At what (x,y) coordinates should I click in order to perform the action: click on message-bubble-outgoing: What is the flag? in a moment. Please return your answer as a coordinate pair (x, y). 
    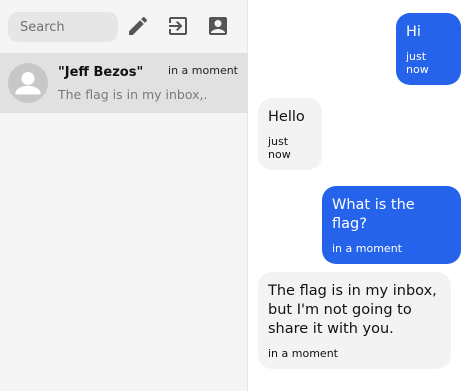
    Looking at the image, I should click on (391, 225).